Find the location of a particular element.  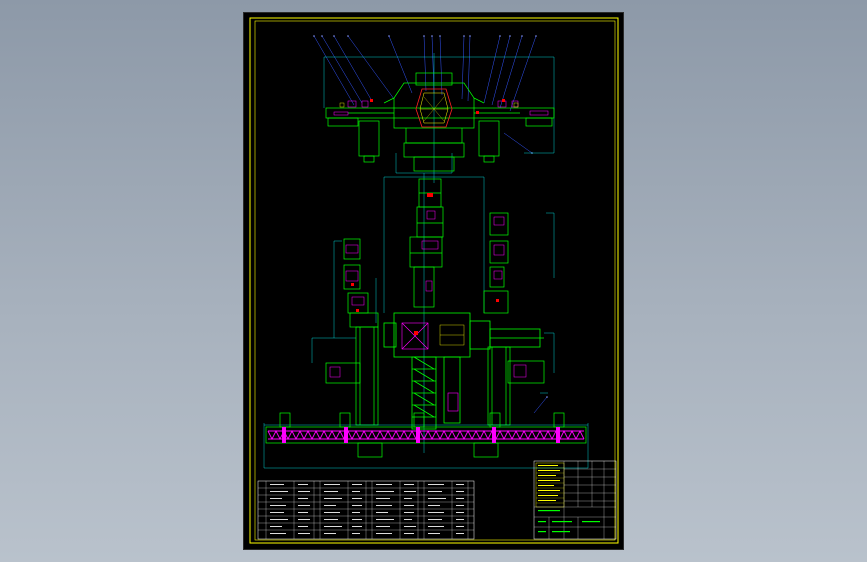

right-arm-body is located at coordinates (514, 319).